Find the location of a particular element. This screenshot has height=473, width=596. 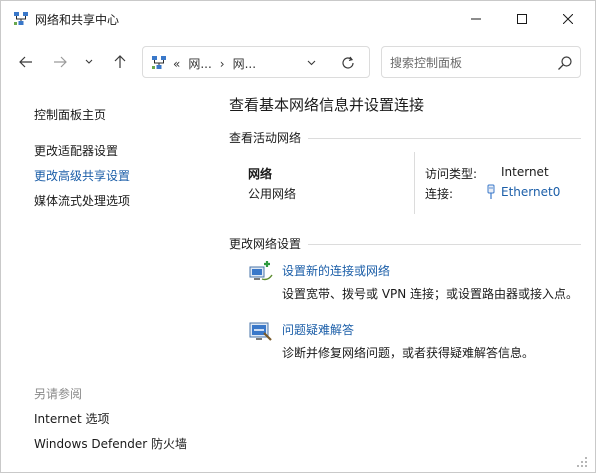

setup-connection-description: 设置宽带、拨号或 VPN 连接；或设置路由器或接入点。 is located at coordinates (430, 294).